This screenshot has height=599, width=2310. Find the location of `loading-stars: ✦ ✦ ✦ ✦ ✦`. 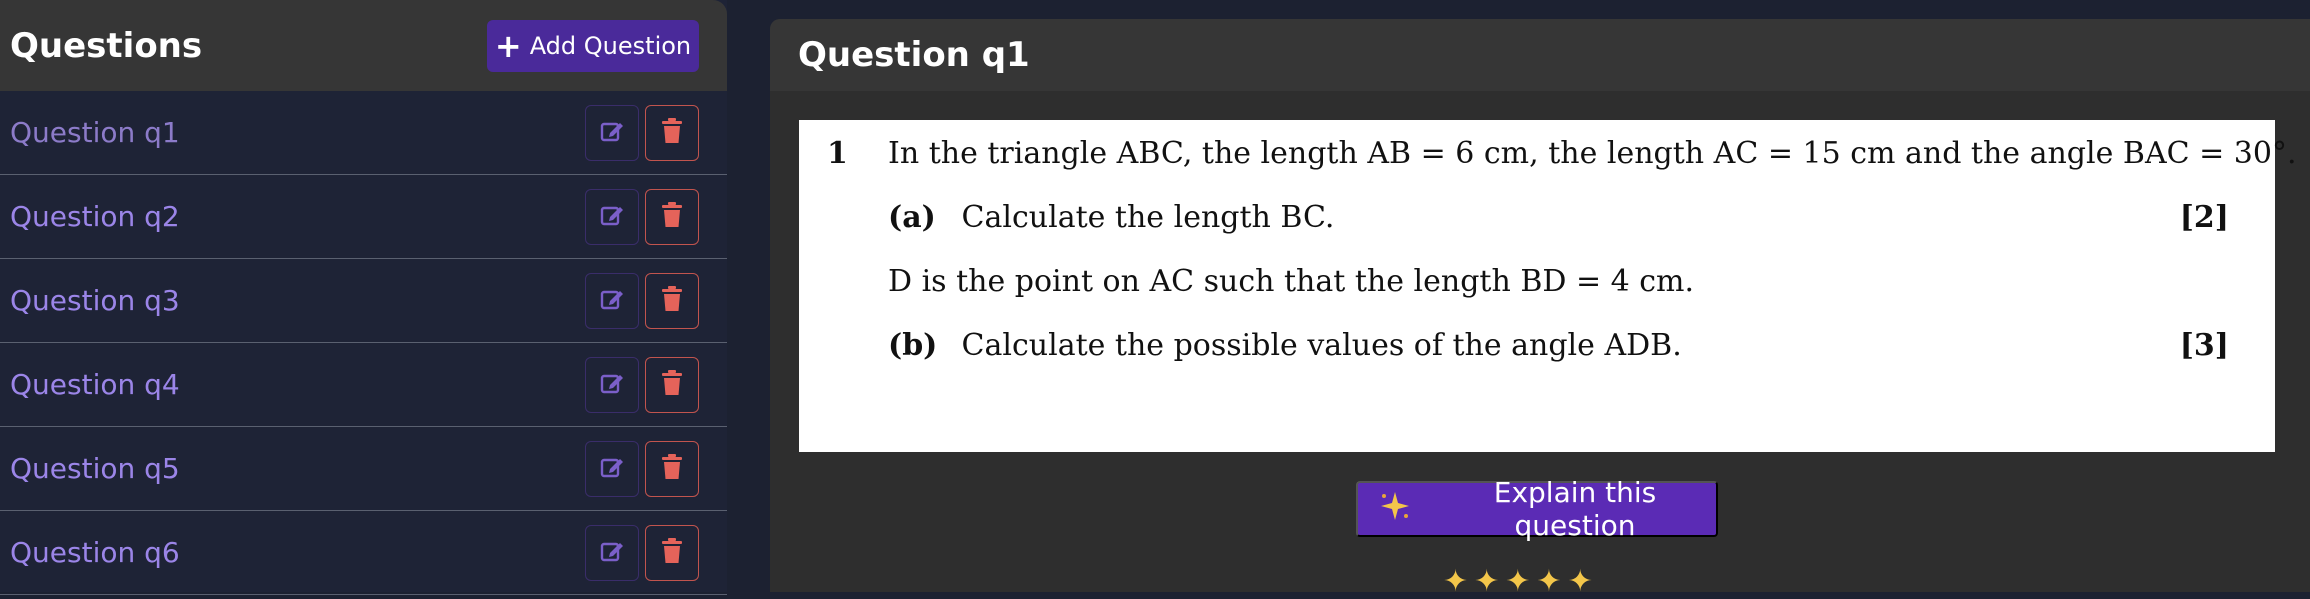

loading-stars: ✦ ✦ ✦ ✦ ✦ is located at coordinates (1518, 582).